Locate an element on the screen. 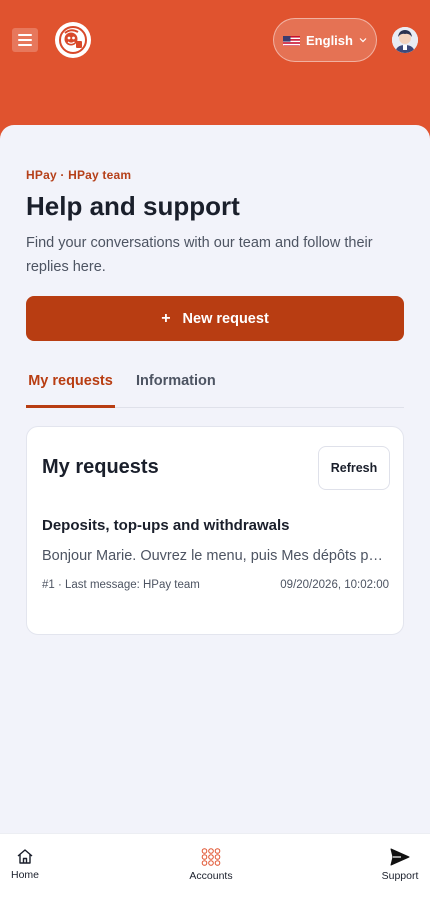  tab-information: Information is located at coordinates (176, 385).